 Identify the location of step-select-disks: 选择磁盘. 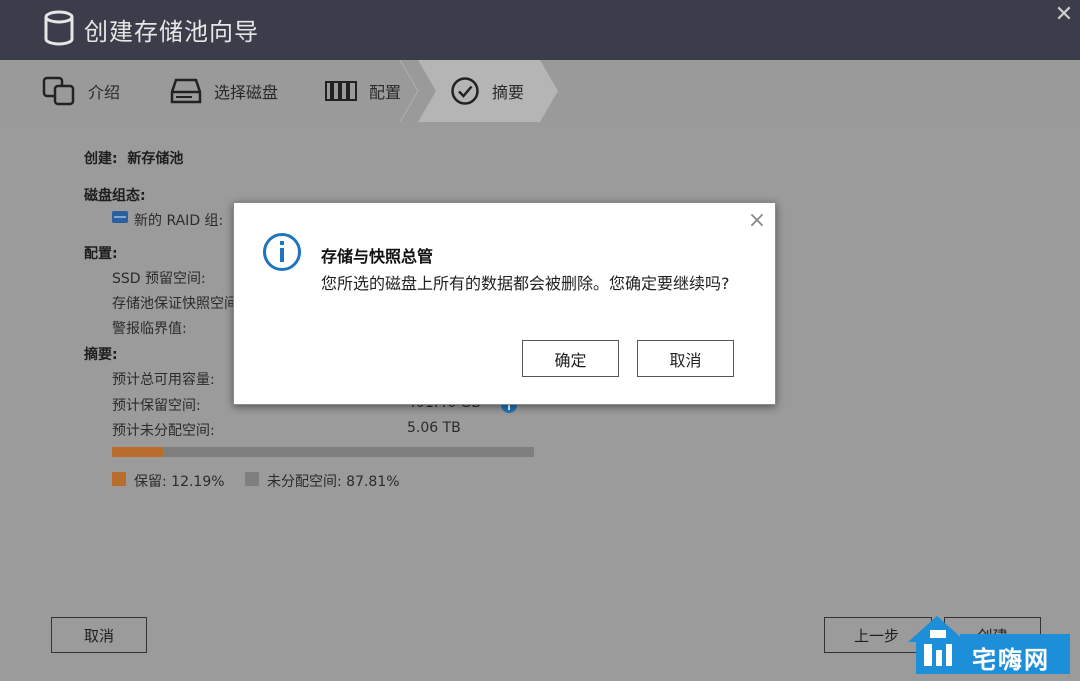
(224, 91).